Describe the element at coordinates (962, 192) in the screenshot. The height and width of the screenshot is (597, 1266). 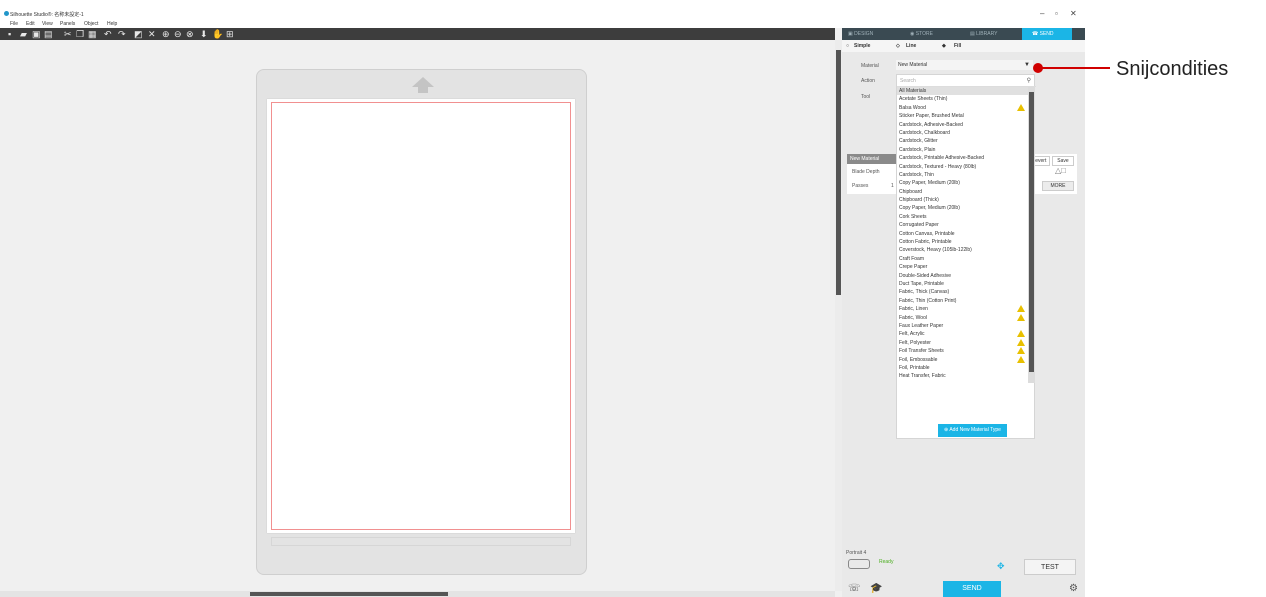
I see `material-item: Chipboard` at that location.